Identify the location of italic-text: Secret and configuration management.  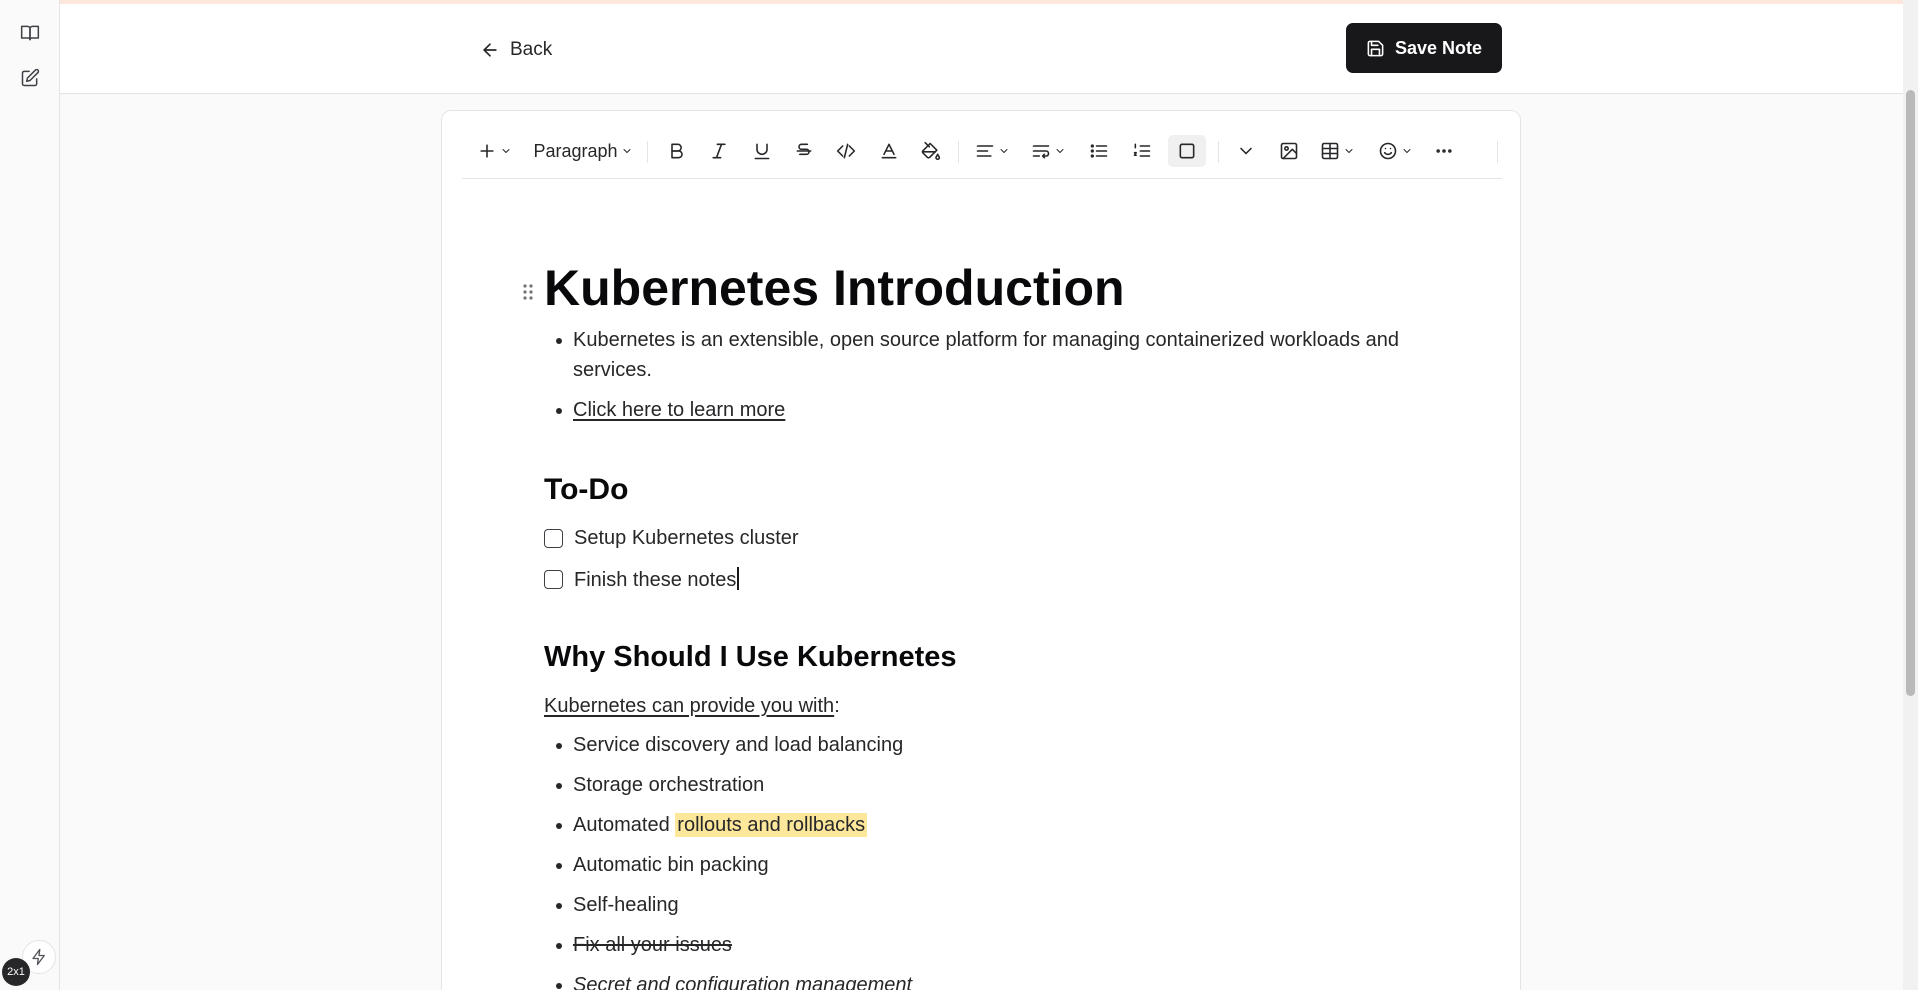
(743, 982).